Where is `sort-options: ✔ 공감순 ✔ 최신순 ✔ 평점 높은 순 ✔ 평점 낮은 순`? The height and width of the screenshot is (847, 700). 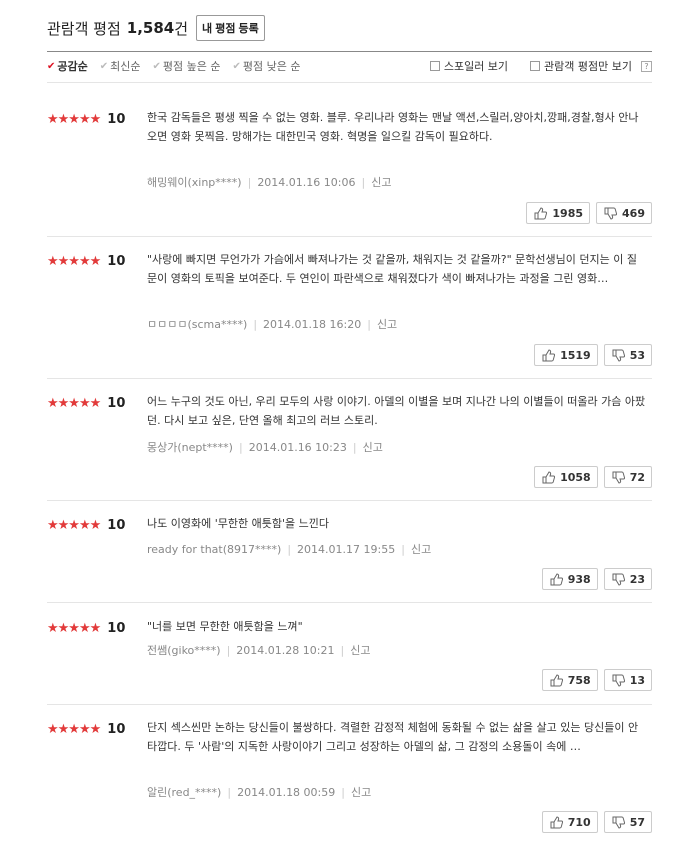 sort-options: ✔ 공감순 ✔ 최신순 ✔ 평점 높은 순 ✔ 평점 낮은 순 is located at coordinates (180, 66).